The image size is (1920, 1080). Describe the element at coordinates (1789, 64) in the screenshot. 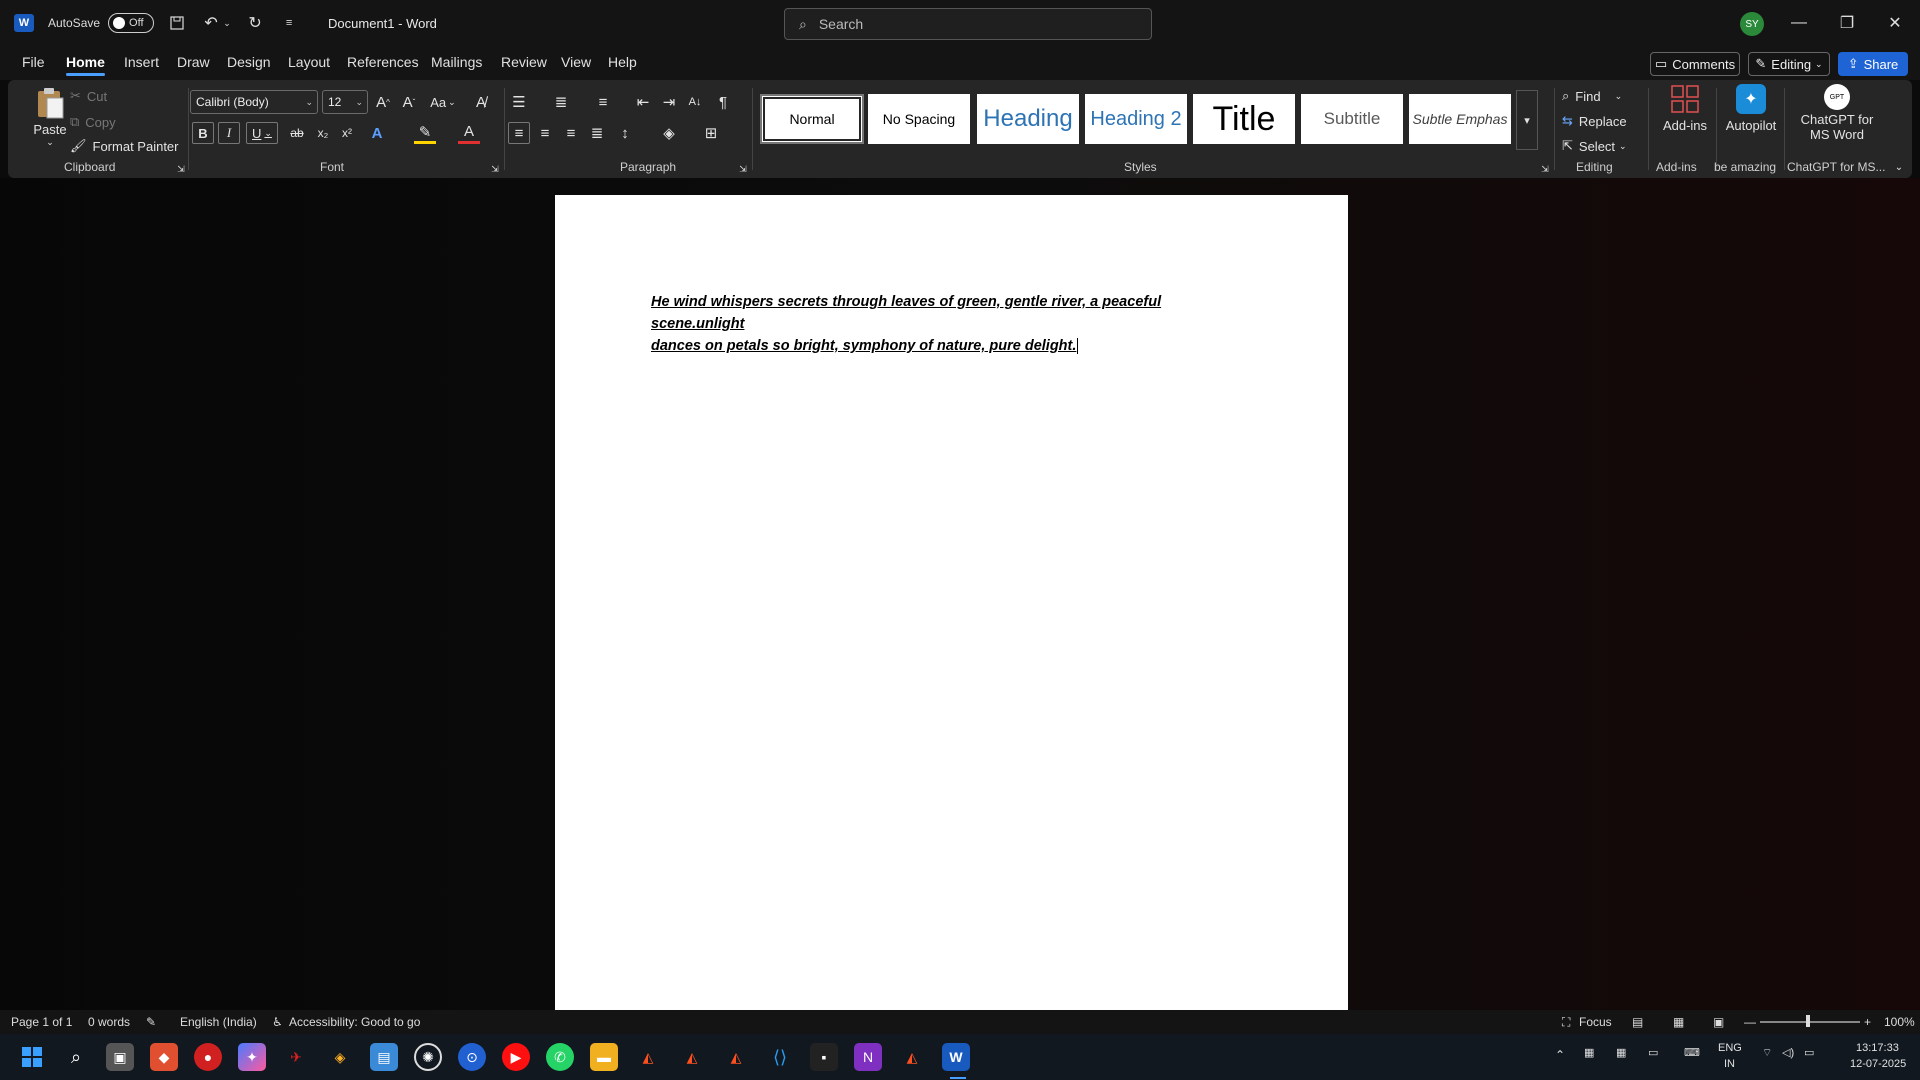

I see `editing-mode-button: ✎ Editing ⌄` at that location.